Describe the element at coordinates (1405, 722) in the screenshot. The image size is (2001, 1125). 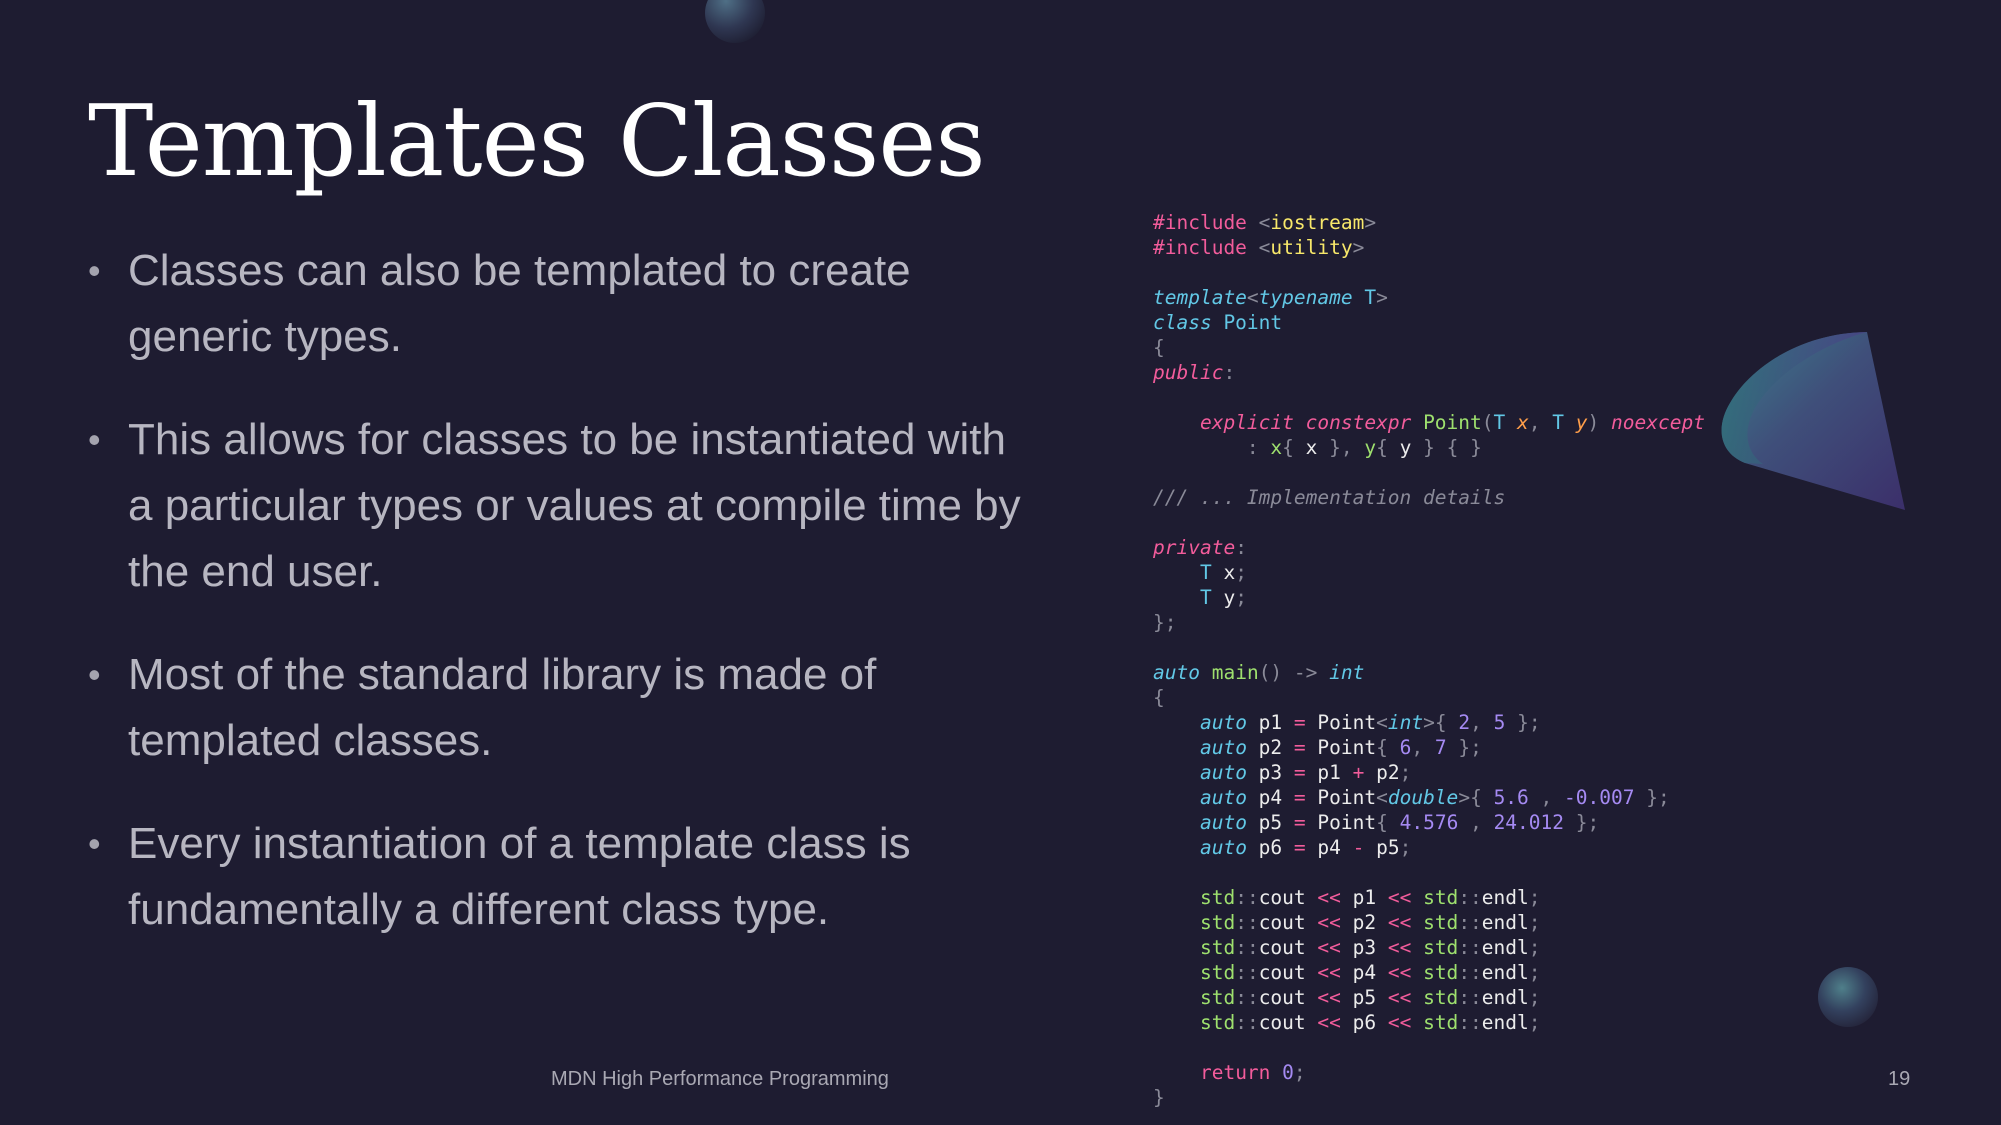
I see `code-token: int` at that location.